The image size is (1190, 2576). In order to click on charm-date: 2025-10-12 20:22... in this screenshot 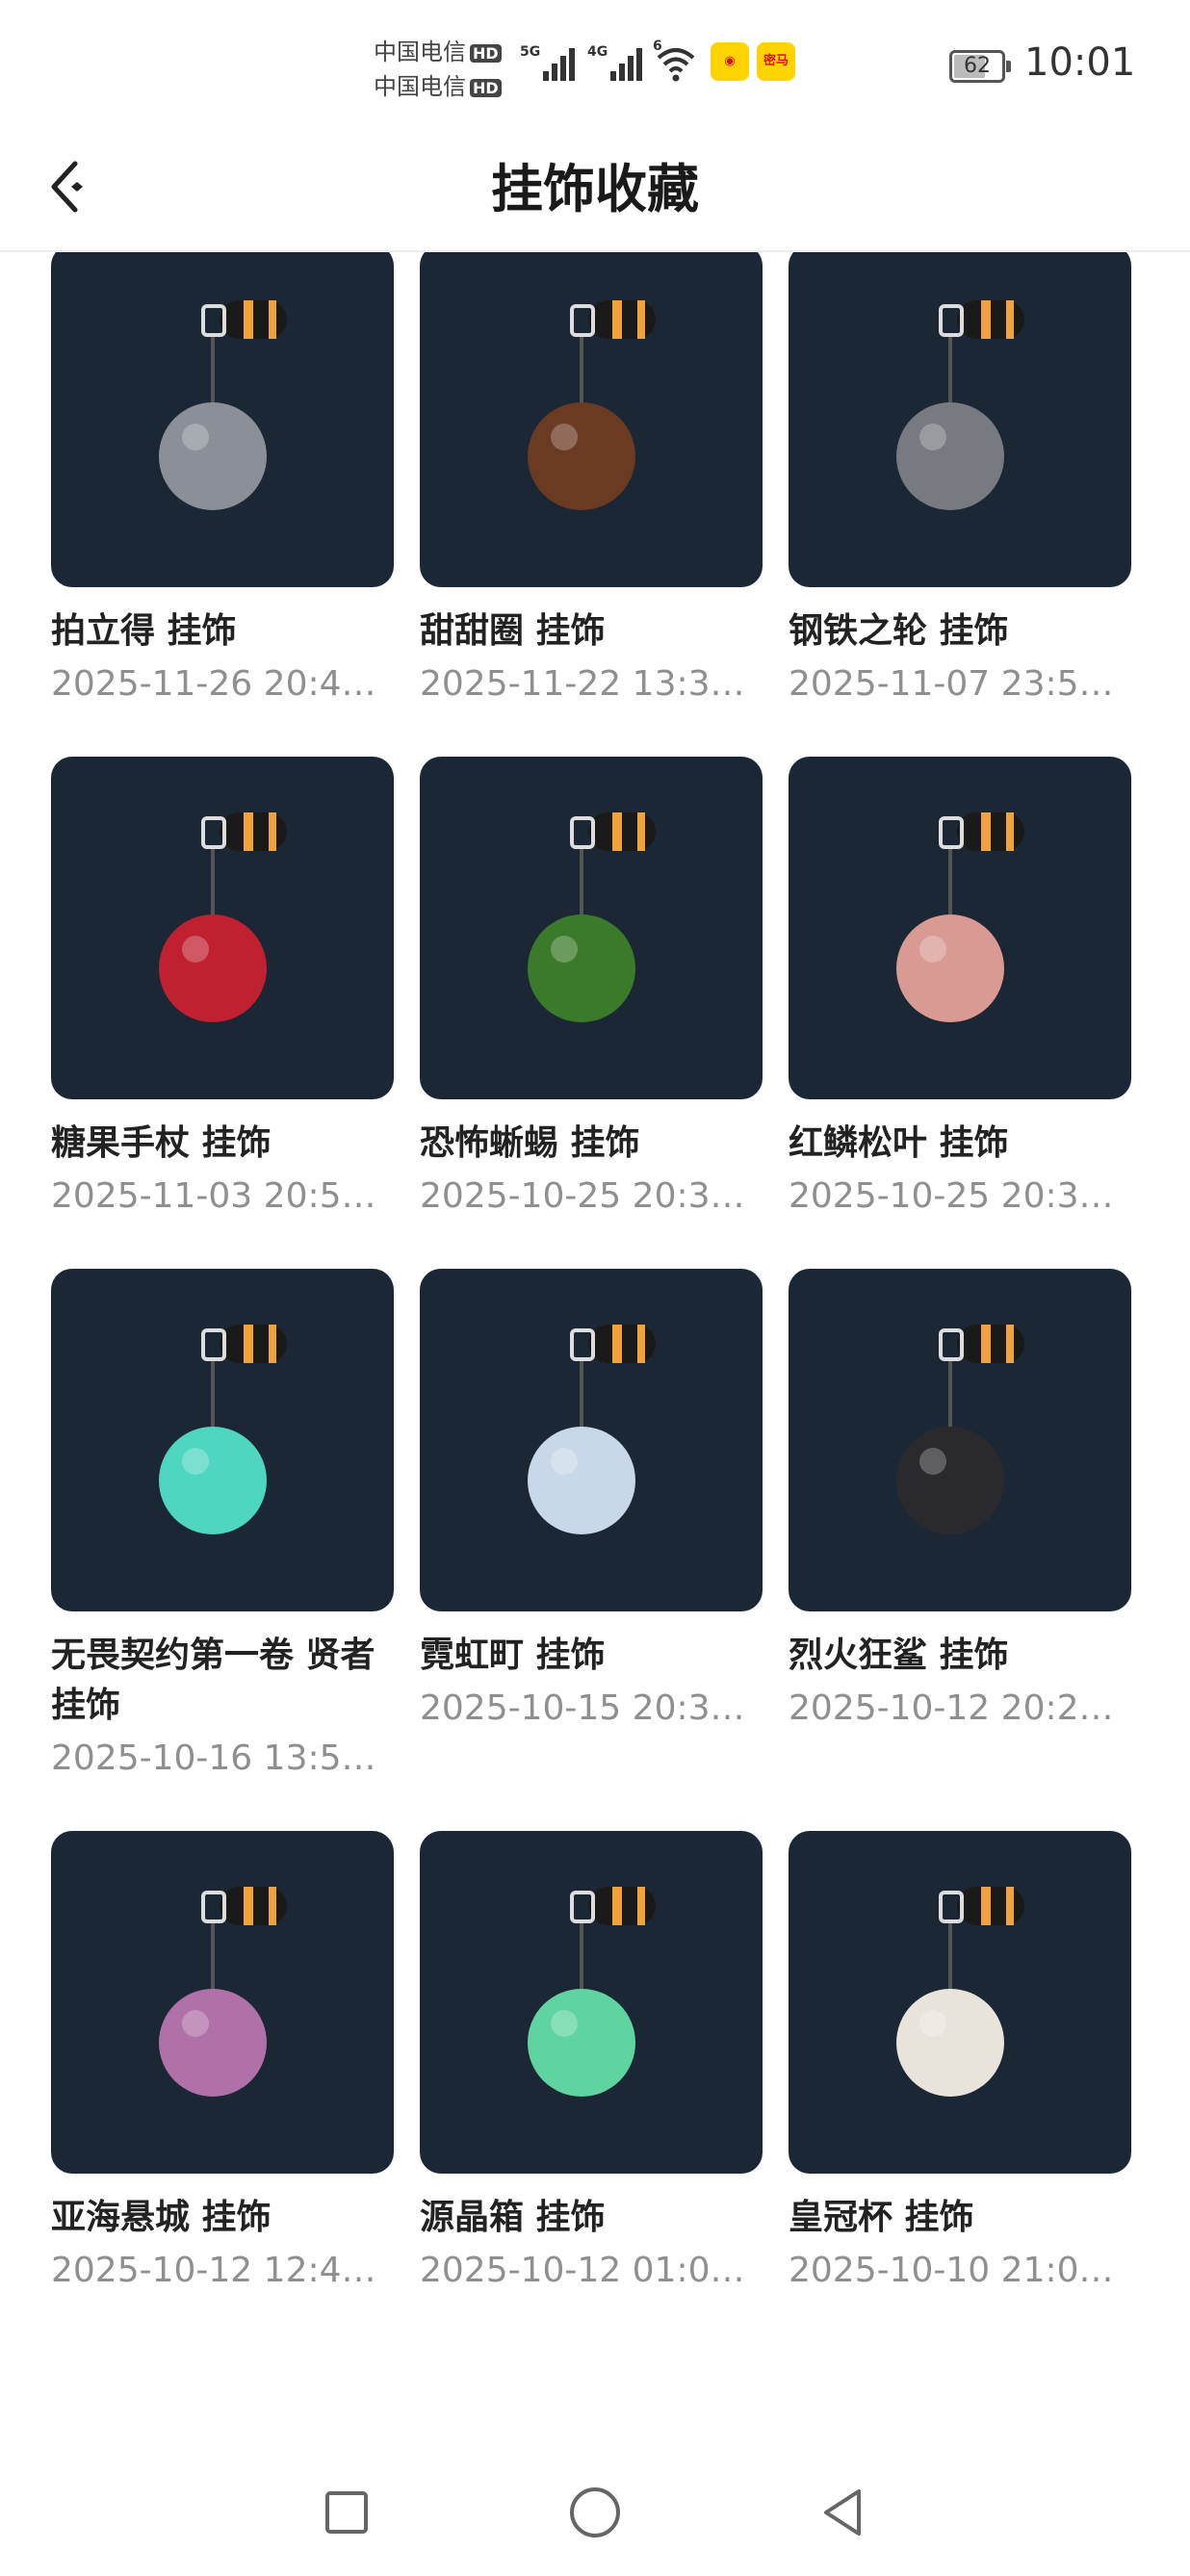, I will do `click(960, 1708)`.